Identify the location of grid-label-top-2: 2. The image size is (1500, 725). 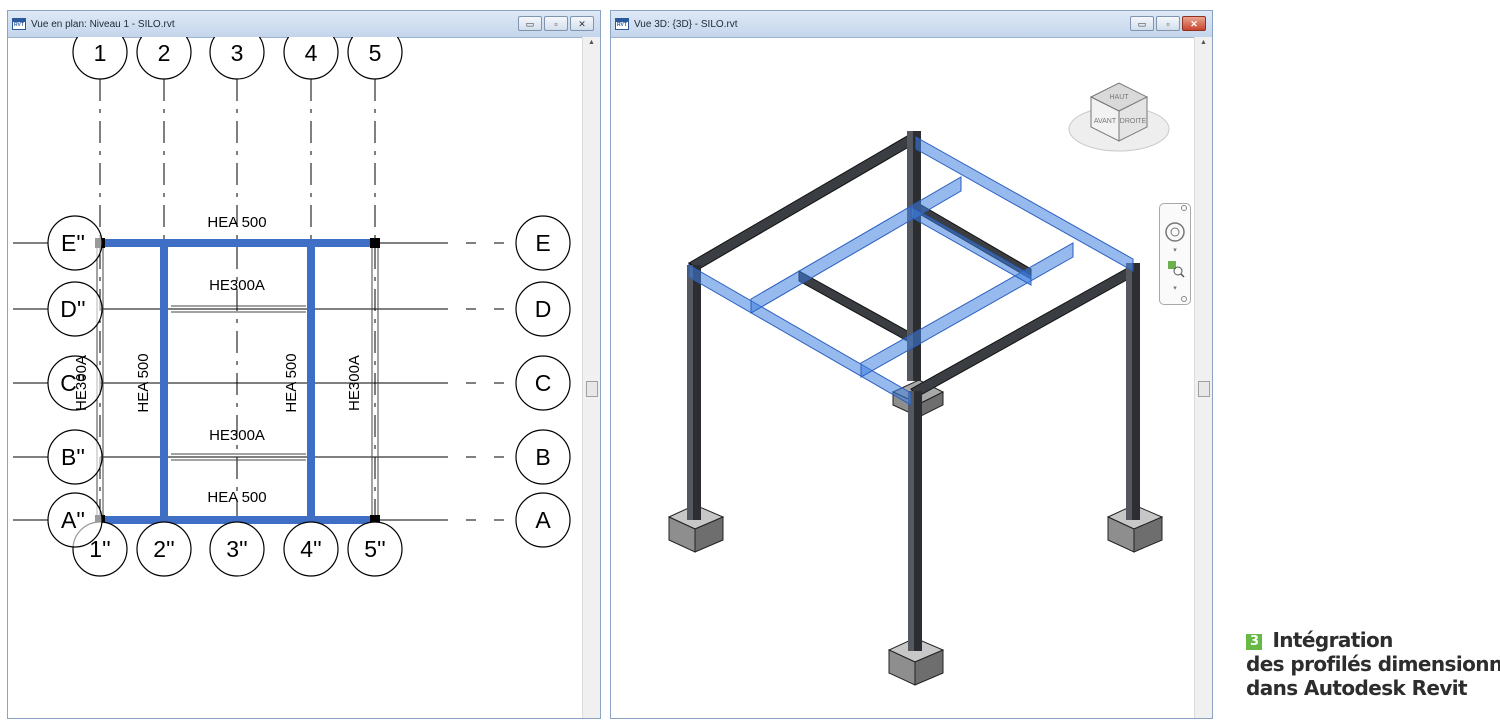
(164, 53).